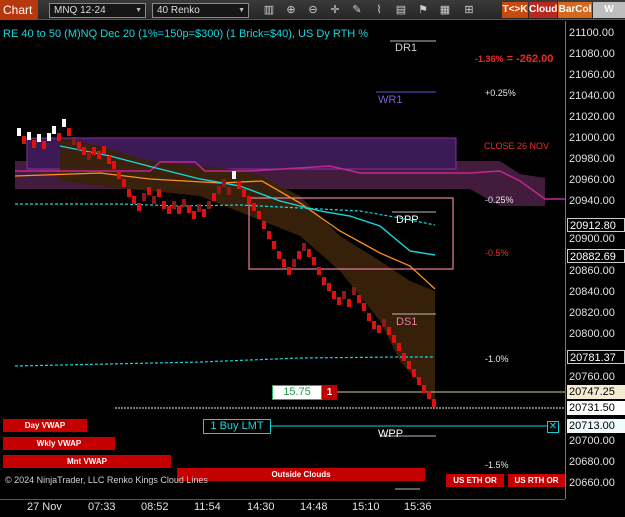  What do you see at coordinates (497, 253) in the screenshot?
I see `pct-label-minus-05: -0.5%` at bounding box center [497, 253].